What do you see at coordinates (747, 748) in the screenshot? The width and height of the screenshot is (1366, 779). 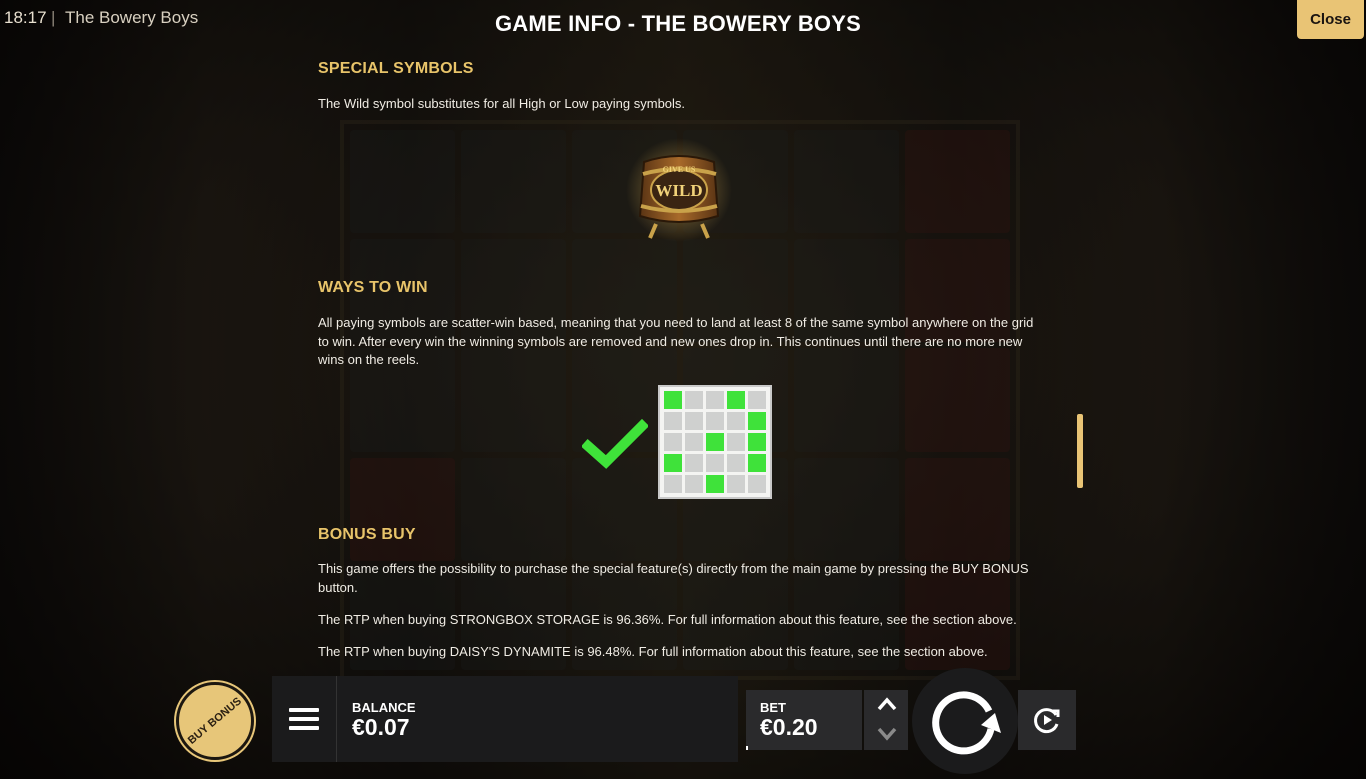 I see `bet-indicator` at bounding box center [747, 748].